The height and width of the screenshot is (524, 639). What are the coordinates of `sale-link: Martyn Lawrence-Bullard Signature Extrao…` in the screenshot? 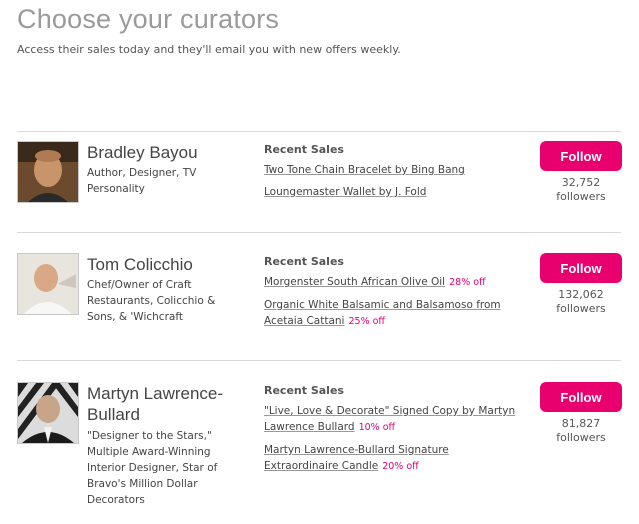 It's located at (356, 458).